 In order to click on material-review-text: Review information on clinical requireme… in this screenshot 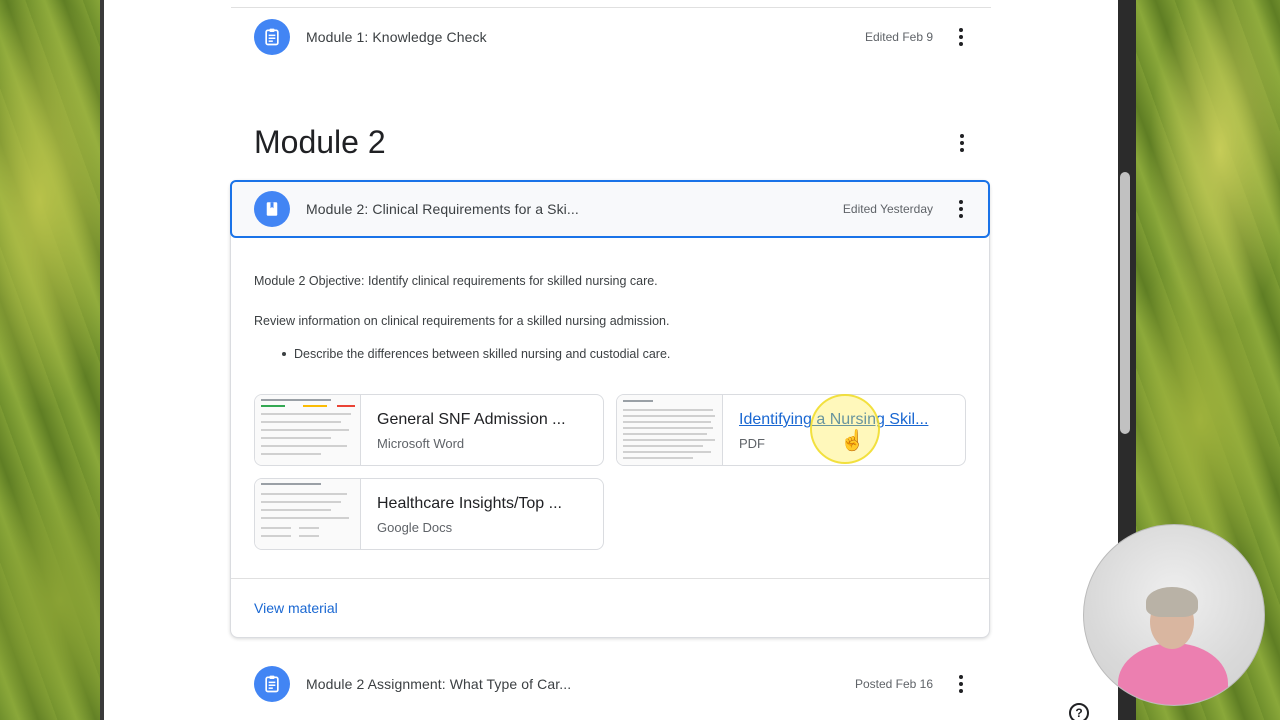, I will do `click(462, 321)`.